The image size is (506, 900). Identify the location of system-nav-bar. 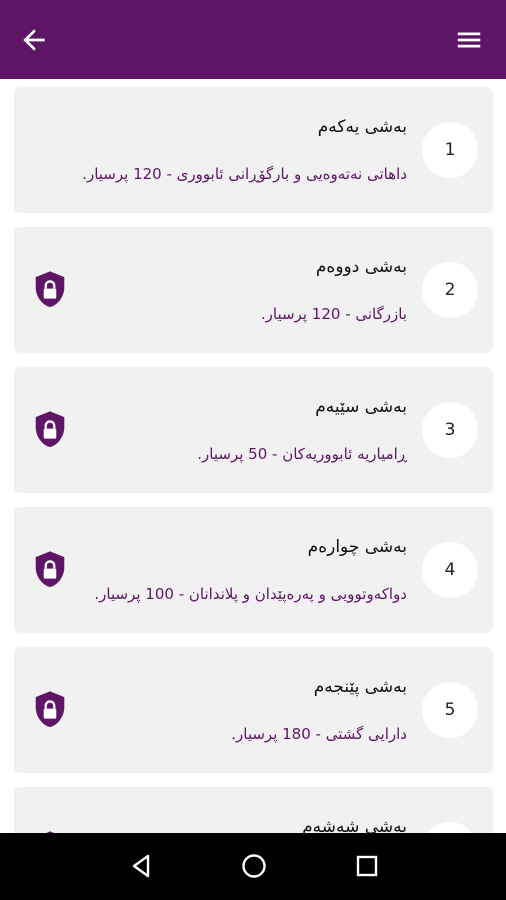
(253, 866).